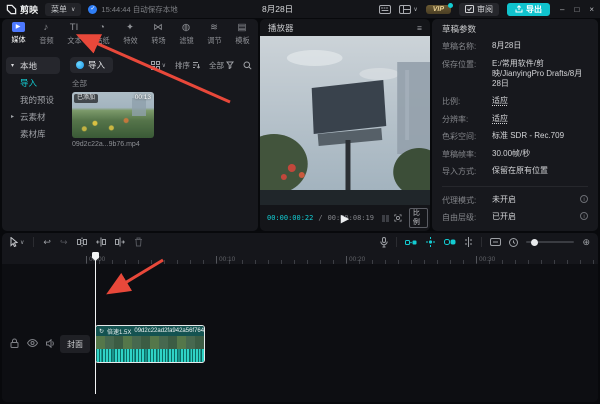  I want to click on media-thumbnail: 已添加 00:13, so click(113, 115).